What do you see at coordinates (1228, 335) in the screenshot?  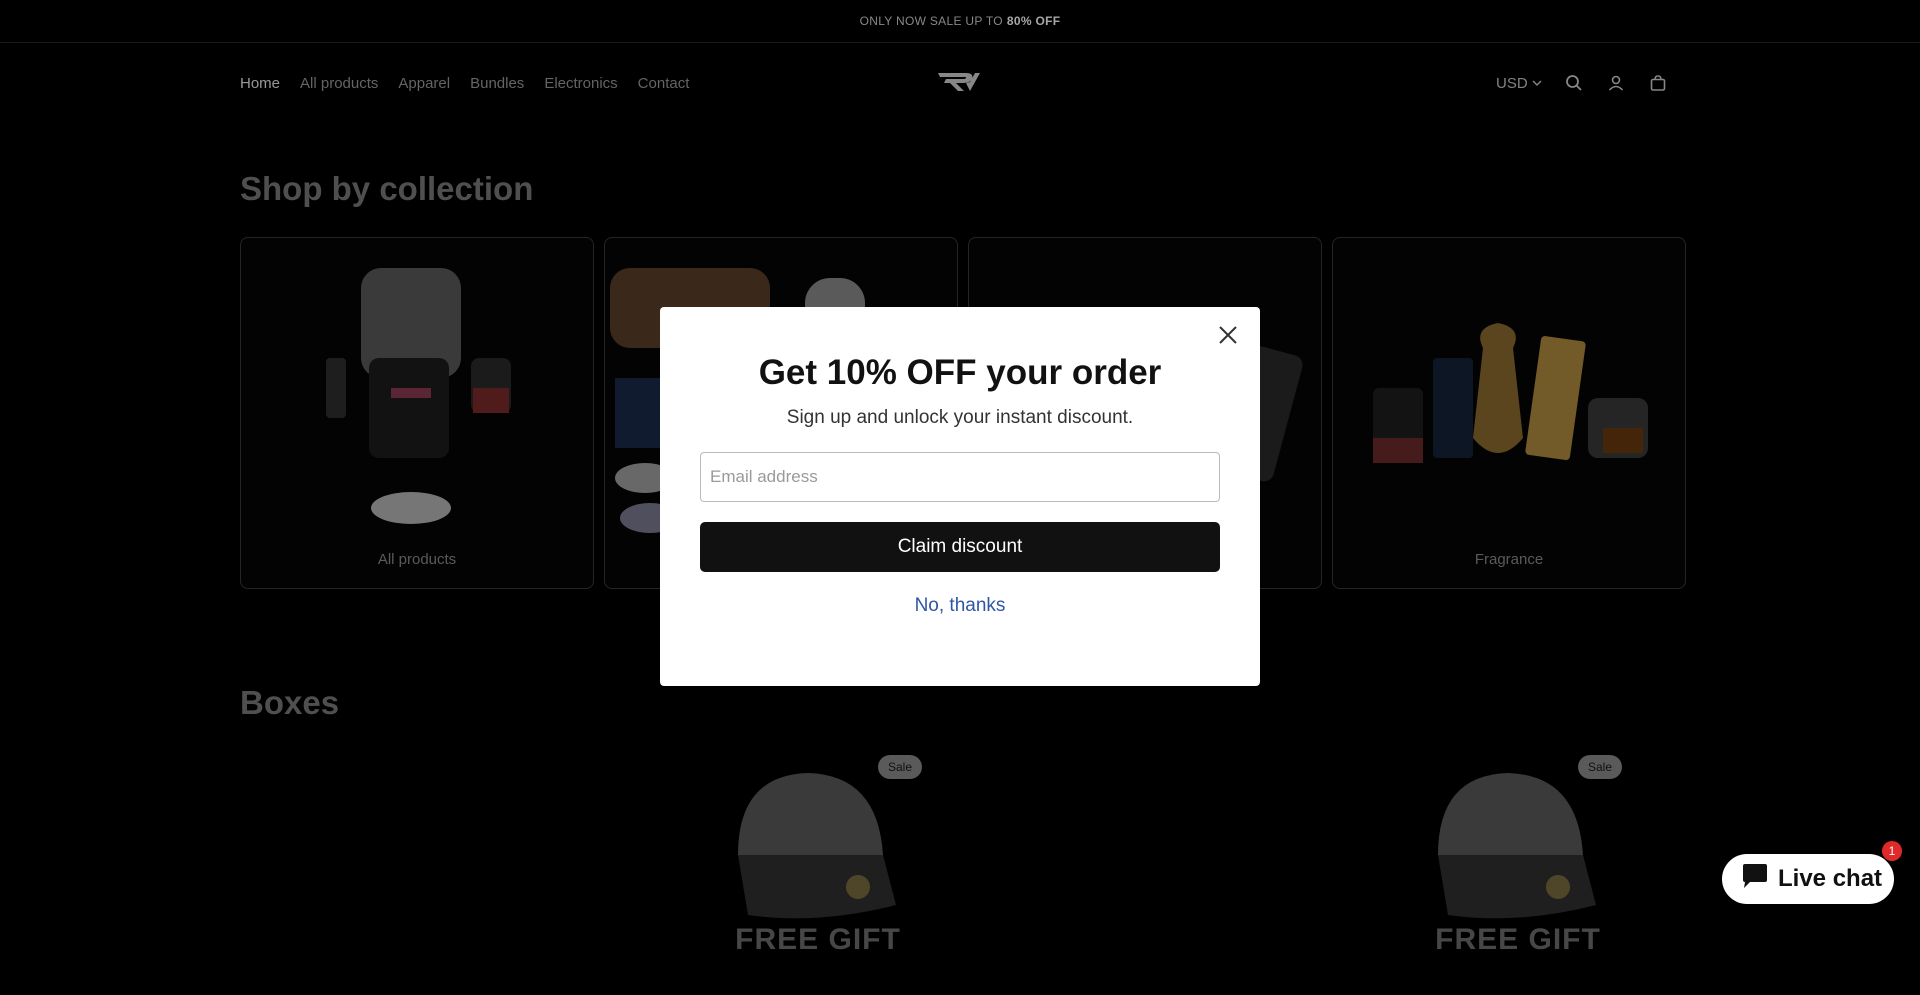 I see `close-icon` at bounding box center [1228, 335].